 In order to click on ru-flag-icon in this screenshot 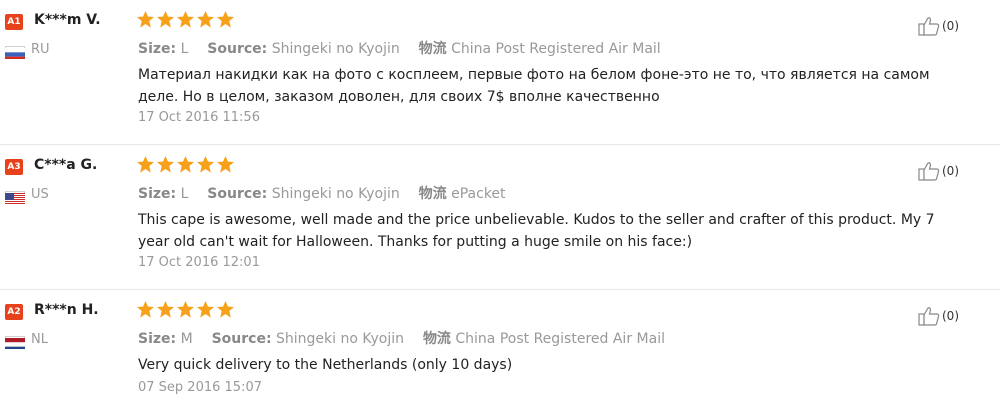, I will do `click(15, 52)`.